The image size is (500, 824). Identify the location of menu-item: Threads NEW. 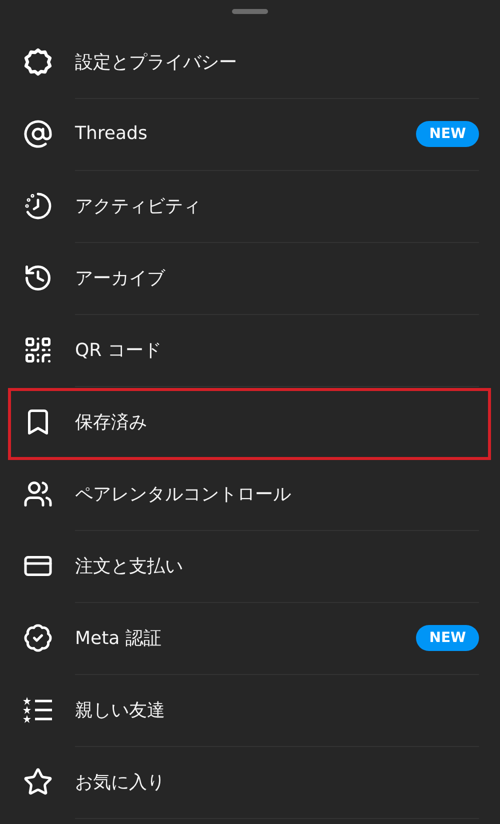
(250, 134).